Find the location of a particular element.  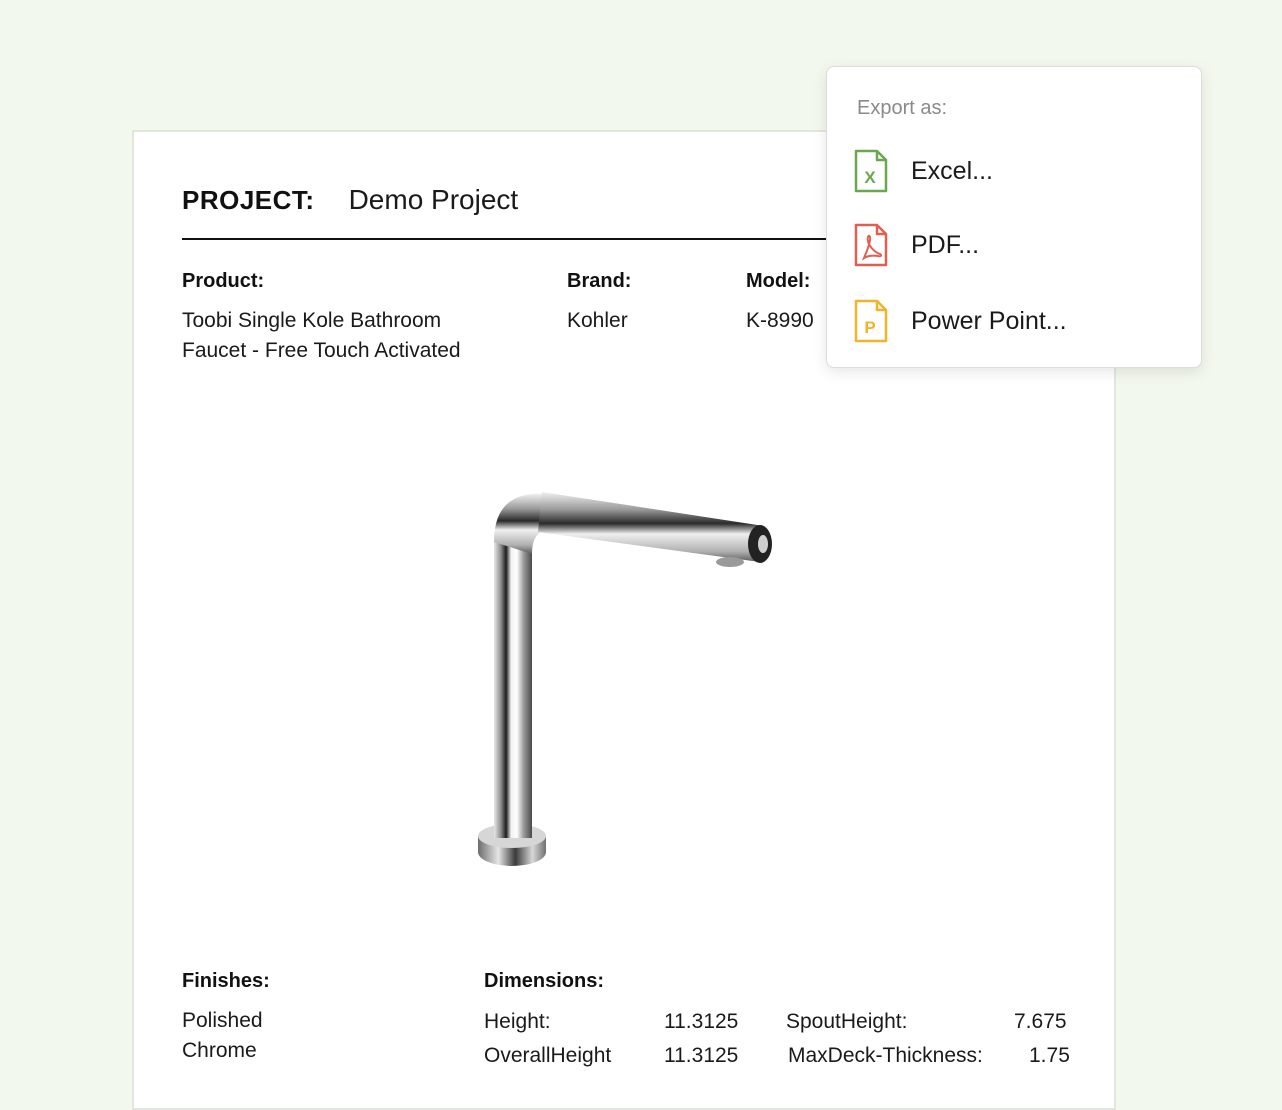

dimension-height-value: 11.3125 is located at coordinates (701, 1021).